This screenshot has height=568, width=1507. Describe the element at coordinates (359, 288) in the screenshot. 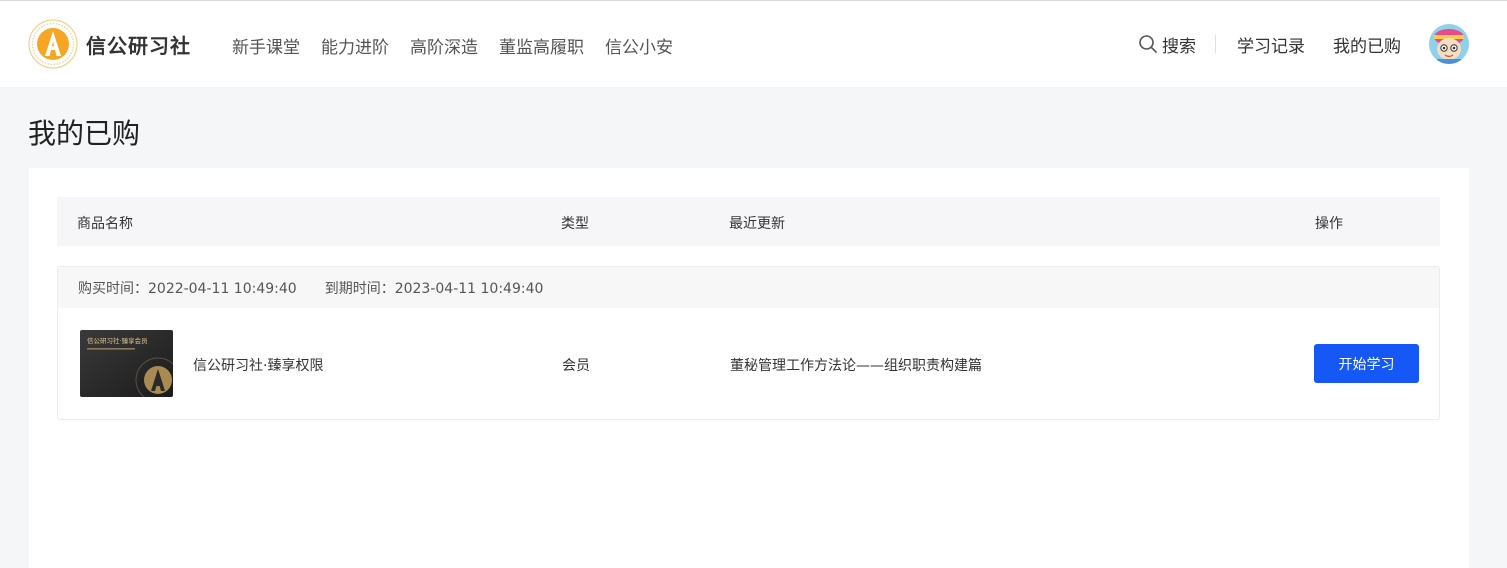

I see `expire-time-label: 到期时间：` at that location.